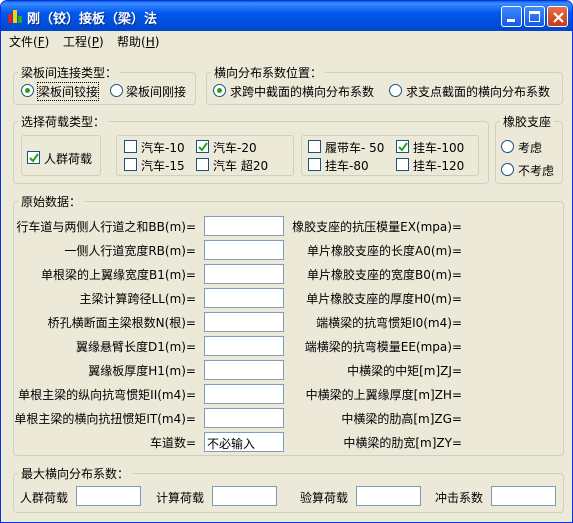  I want to click on distribution-position-legend: 横向分布系数位置：, so click(268, 73).